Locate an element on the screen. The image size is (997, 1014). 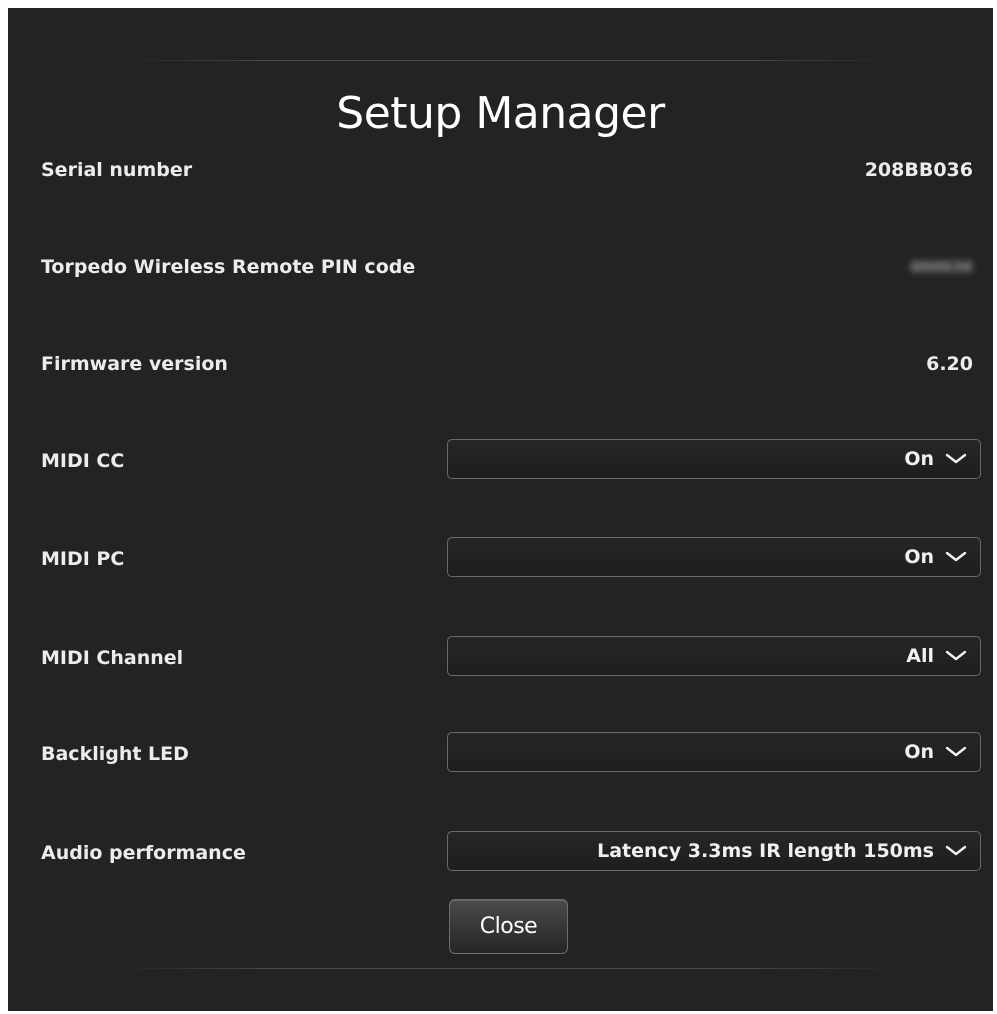
midi-channel-dropdown: All is located at coordinates (714, 656).